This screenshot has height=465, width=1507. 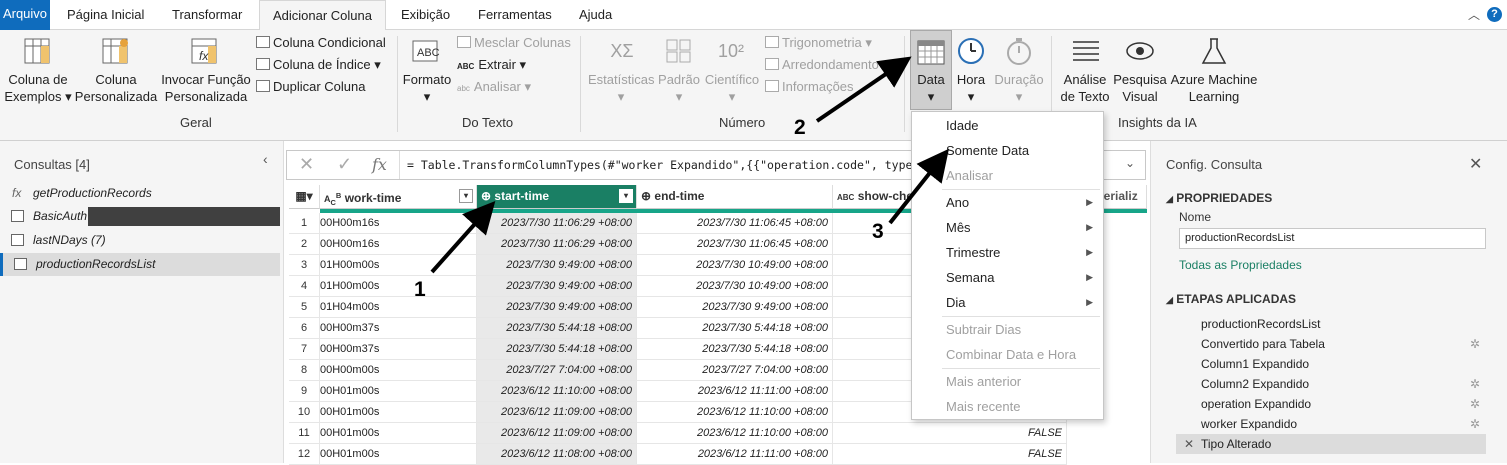 I want to click on callout-3: 3, so click(x=878, y=231).